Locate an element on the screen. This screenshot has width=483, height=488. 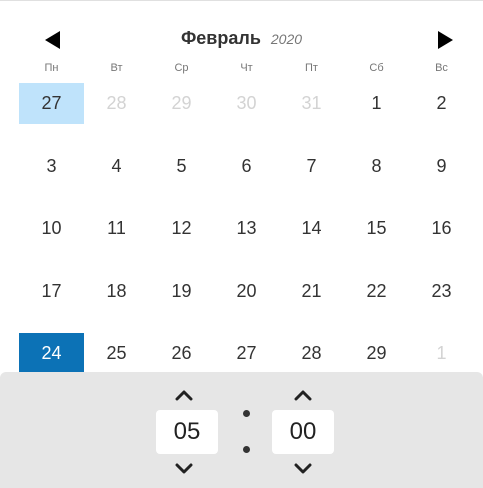
weekday-thu: Чт is located at coordinates (246, 68).